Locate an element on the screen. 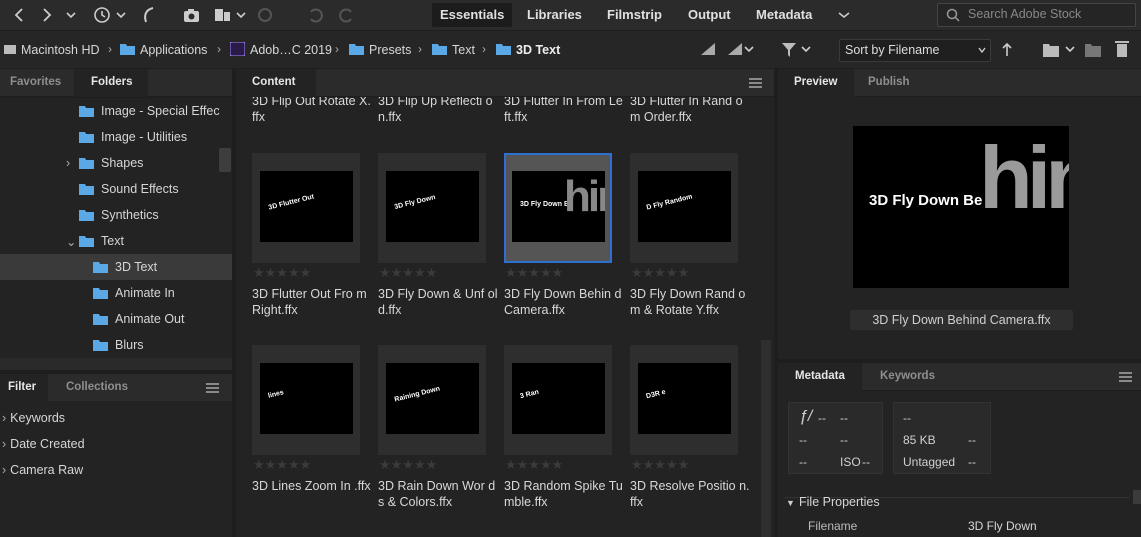 This screenshot has width=1141, height=537. tab-preview: Preview is located at coordinates (815, 82).